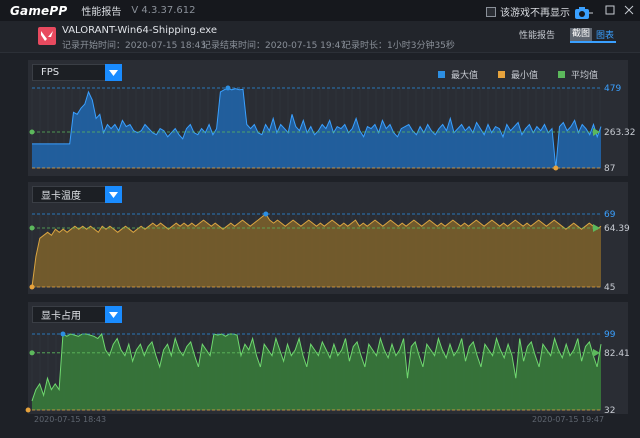  What do you see at coordinates (609, 288) in the screenshot?
I see `temp-min-label: 45` at bounding box center [609, 288].